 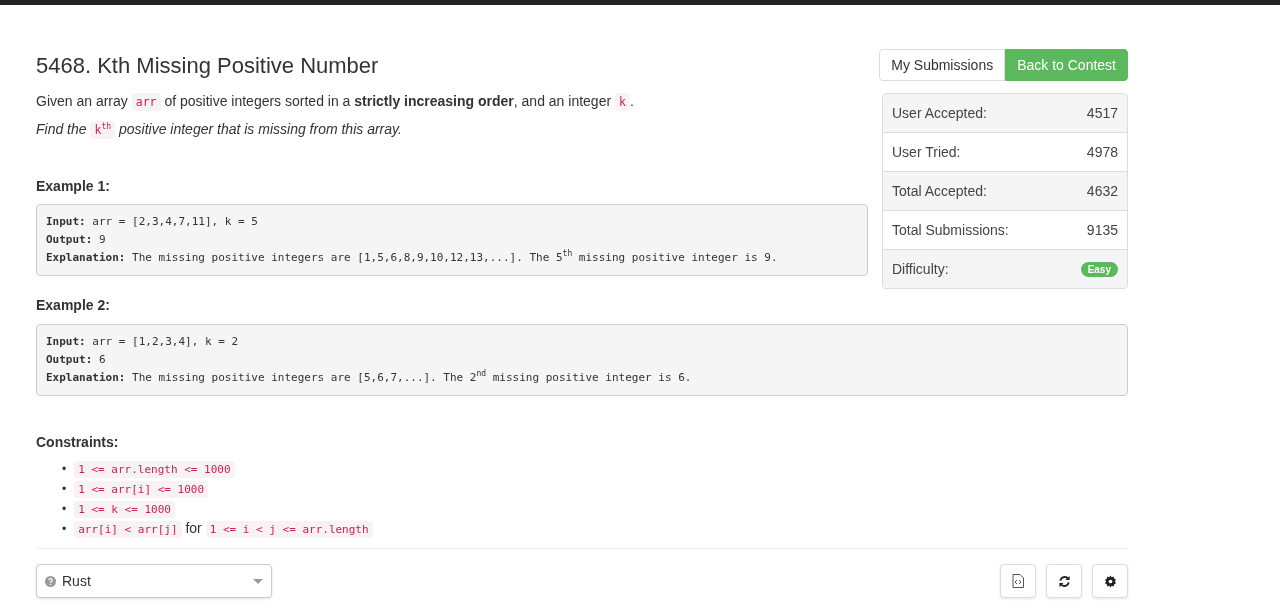 I want to click on example-heading: Example 1:, so click(x=73, y=186).